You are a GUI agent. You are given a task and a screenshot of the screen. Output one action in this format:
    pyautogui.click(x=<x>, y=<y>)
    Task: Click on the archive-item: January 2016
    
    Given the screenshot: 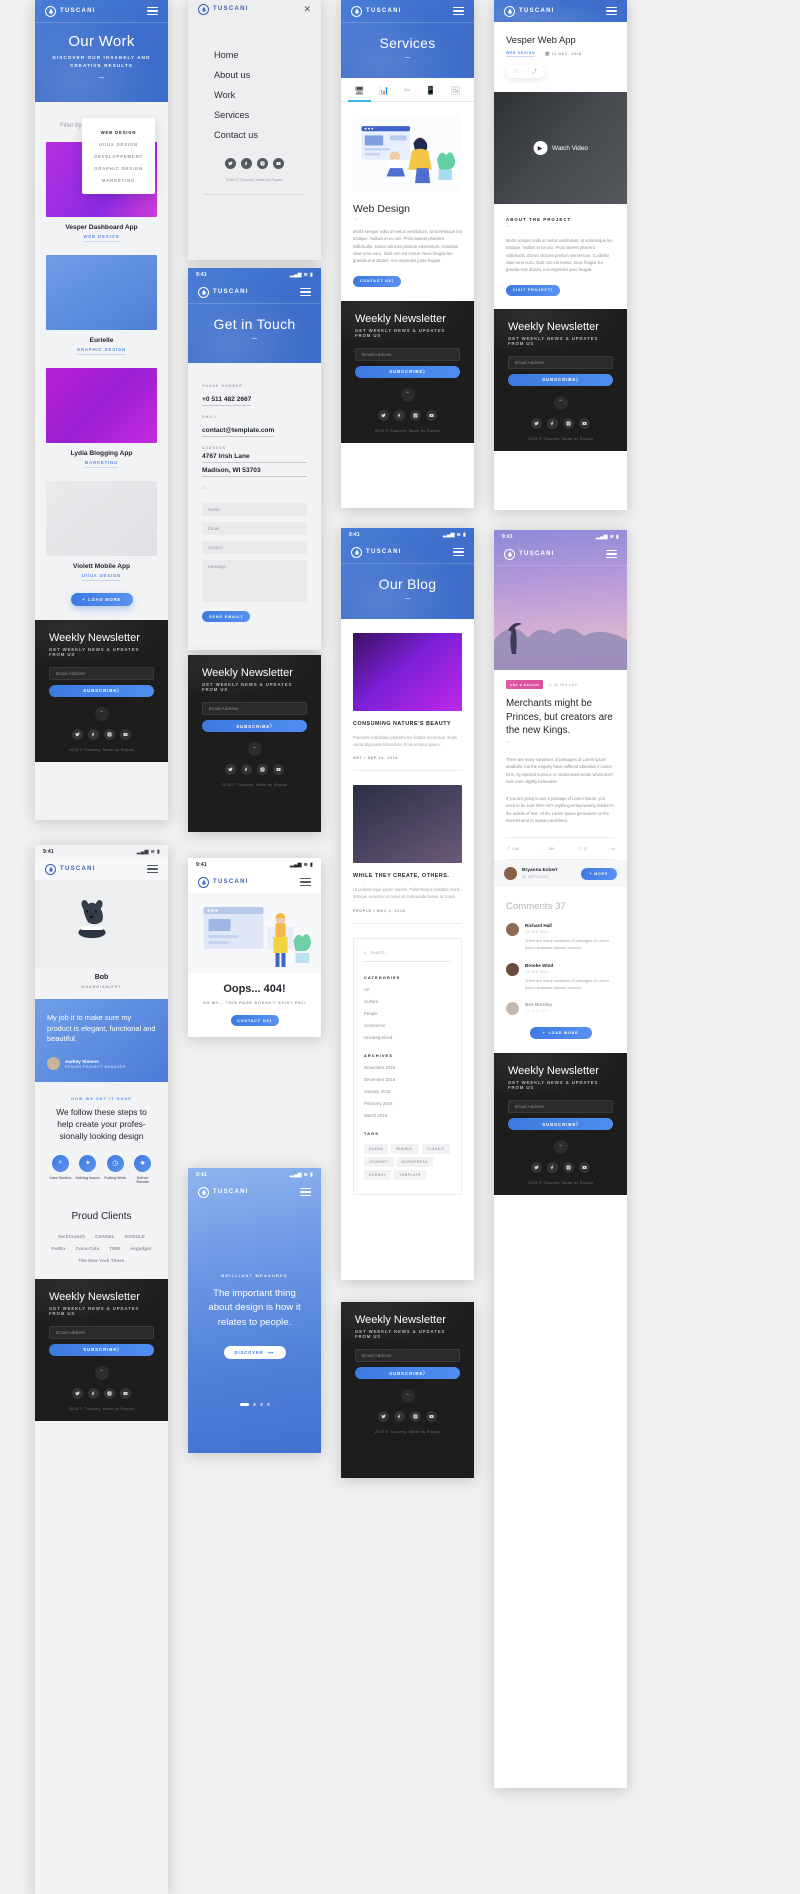 What is the action you would take?
    pyautogui.click(x=407, y=1091)
    